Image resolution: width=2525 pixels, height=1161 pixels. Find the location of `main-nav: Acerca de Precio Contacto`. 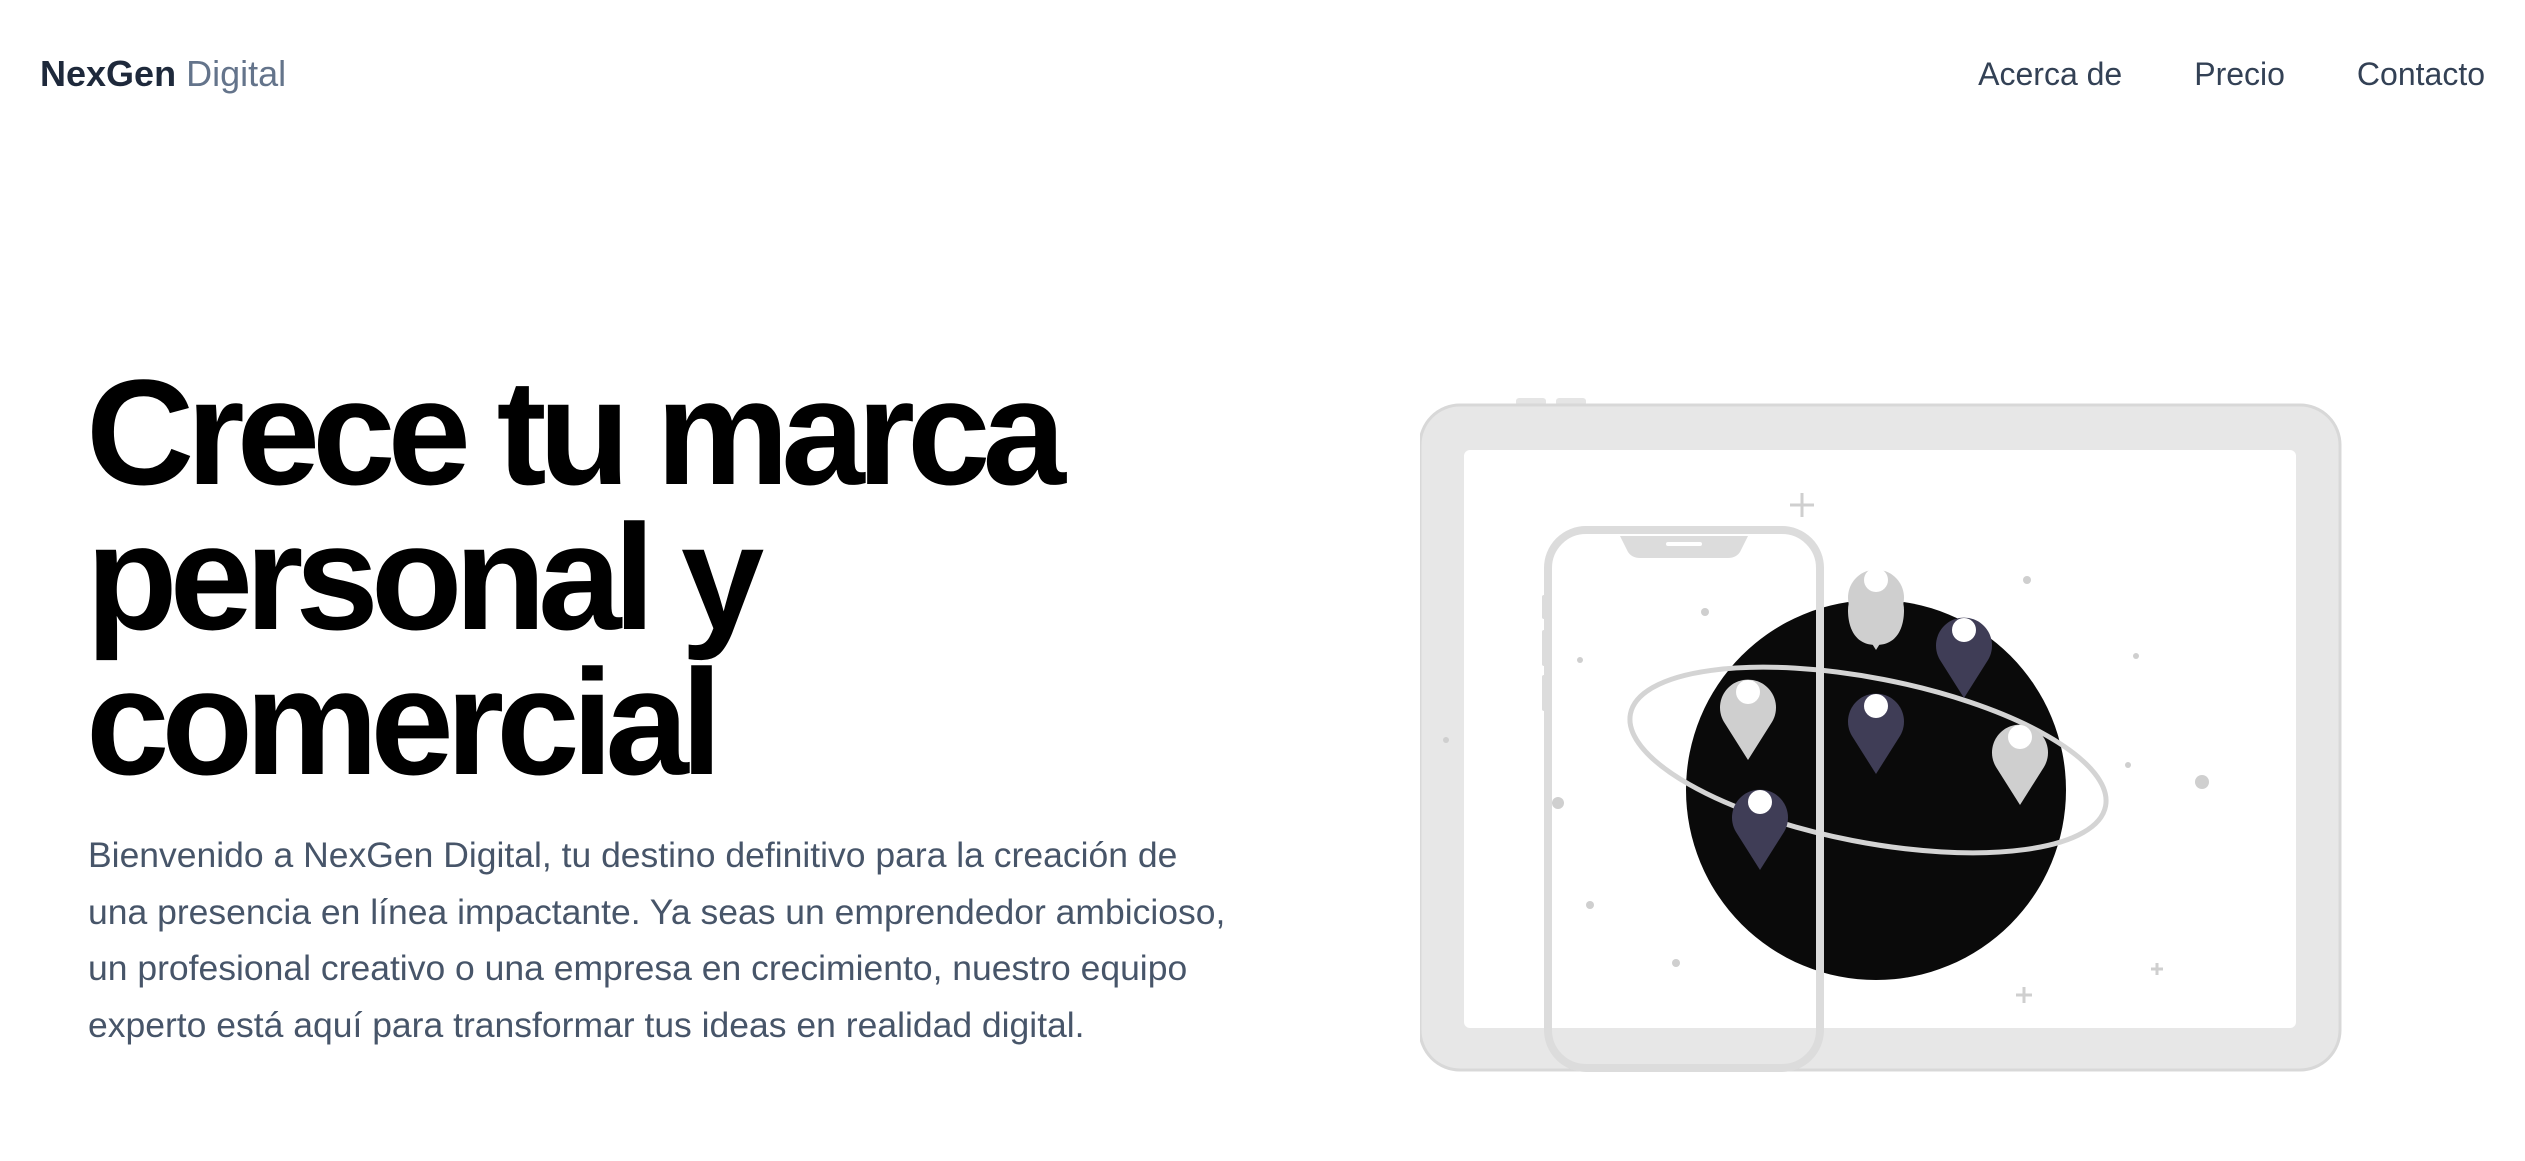

main-nav: Acerca de Precio Contacto is located at coordinates (2231, 74).